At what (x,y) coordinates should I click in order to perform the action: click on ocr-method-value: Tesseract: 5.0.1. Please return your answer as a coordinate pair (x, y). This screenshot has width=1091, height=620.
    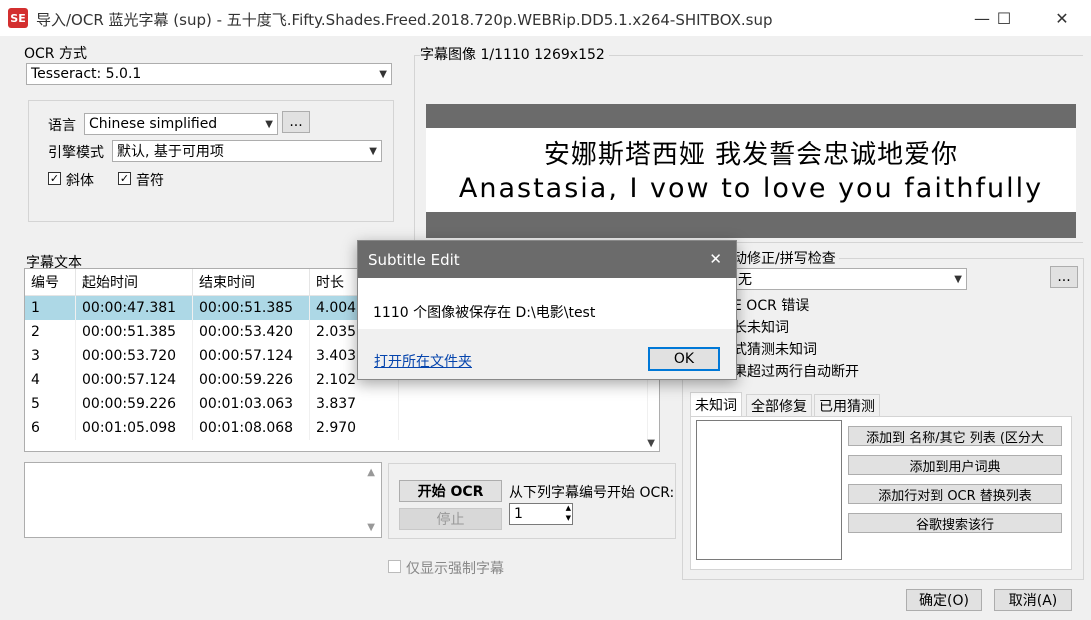
    Looking at the image, I should click on (86, 74).